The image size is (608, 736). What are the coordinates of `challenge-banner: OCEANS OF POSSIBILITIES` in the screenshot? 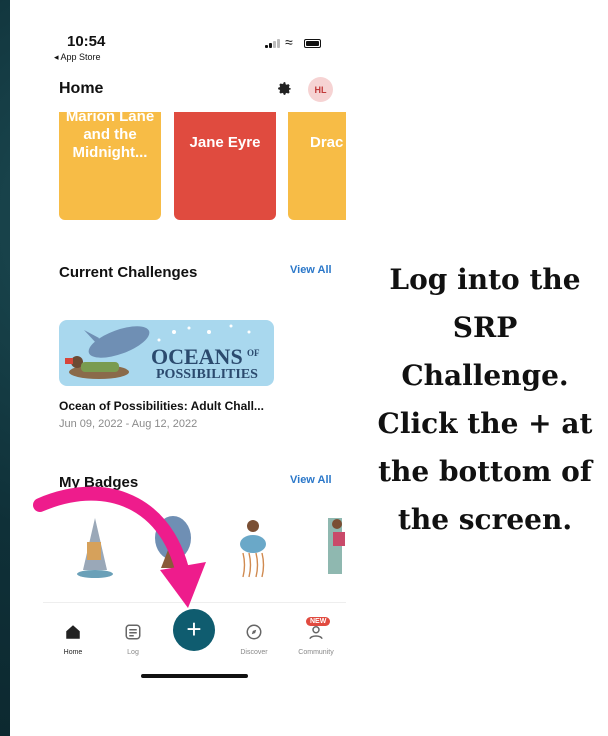 It's located at (166, 353).